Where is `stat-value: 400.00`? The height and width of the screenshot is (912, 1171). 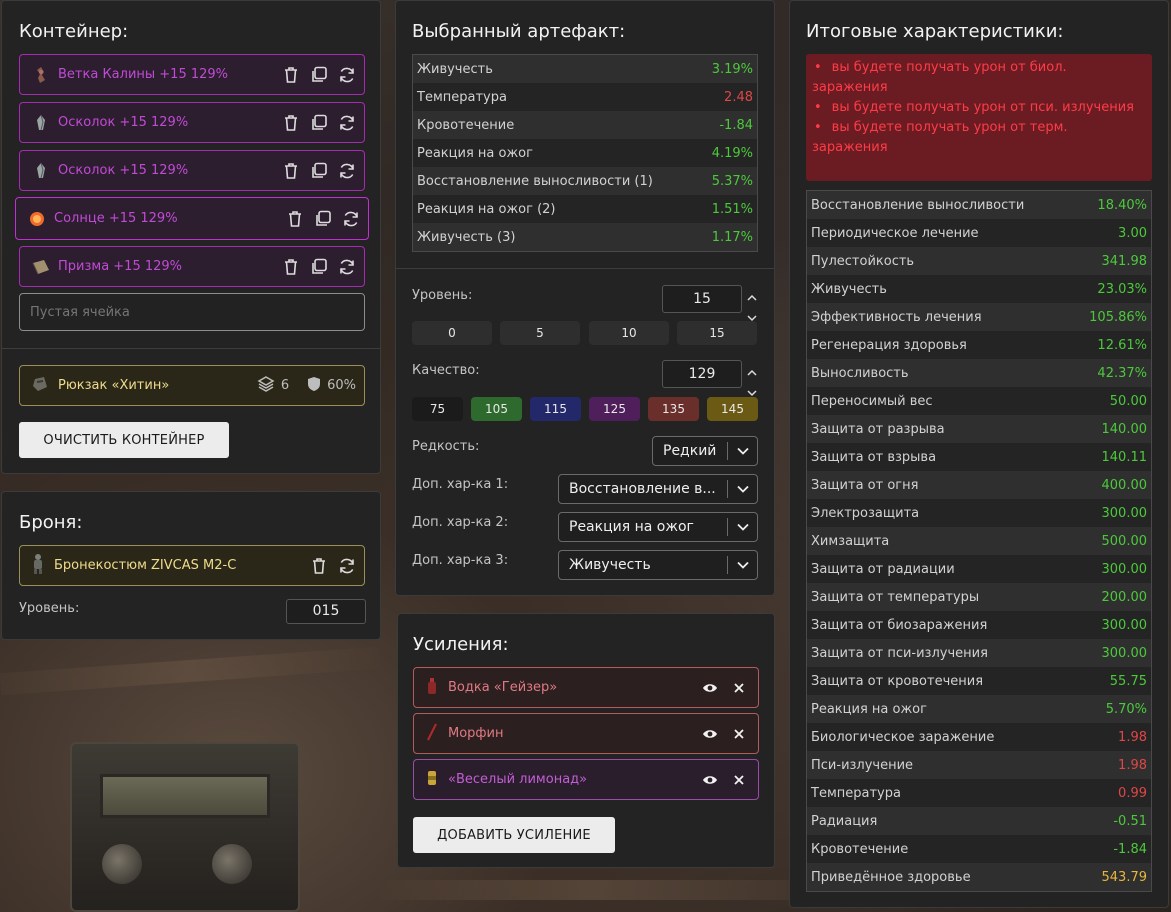 stat-value: 400.00 is located at coordinates (1124, 485).